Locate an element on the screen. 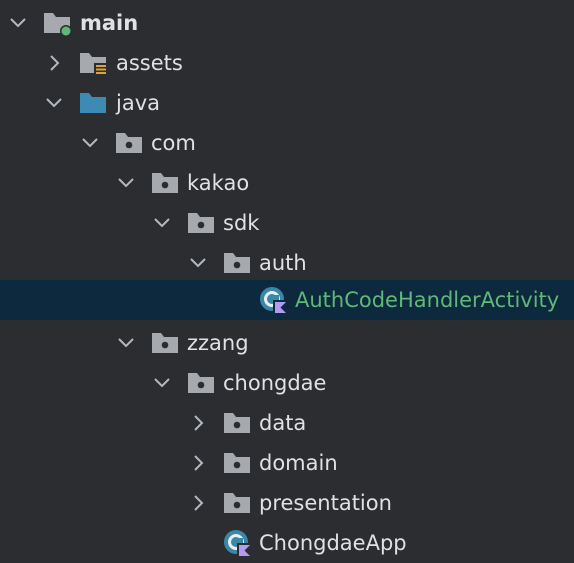  tree-node-label: zzang is located at coordinates (218, 343).